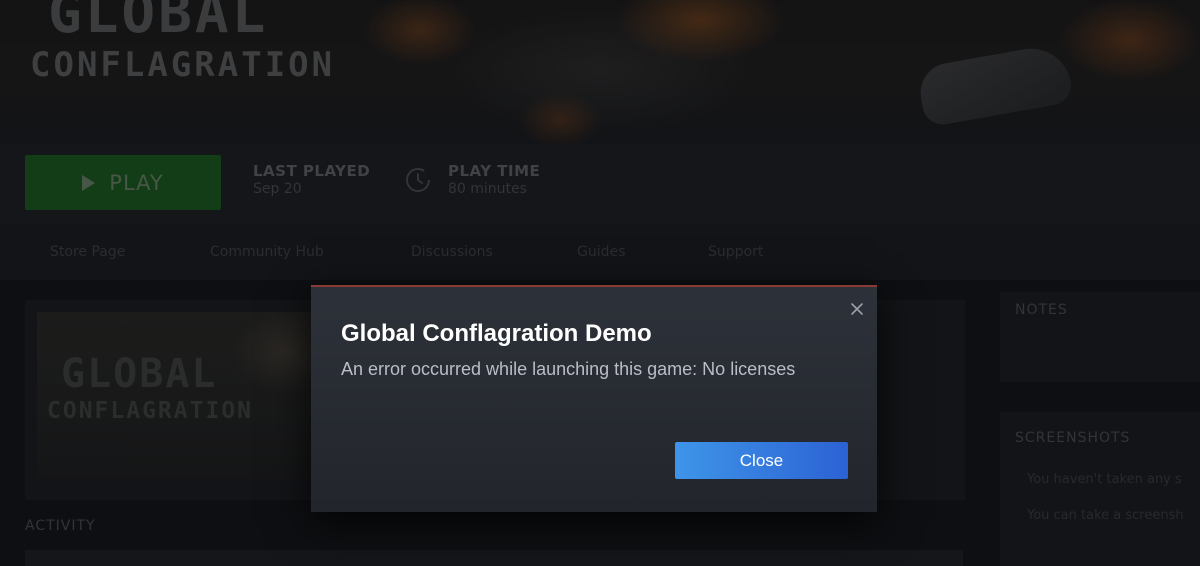 The image size is (1200, 566). I want to click on game-logo: GLOBAL CONFLAGRATION, so click(182, 41).